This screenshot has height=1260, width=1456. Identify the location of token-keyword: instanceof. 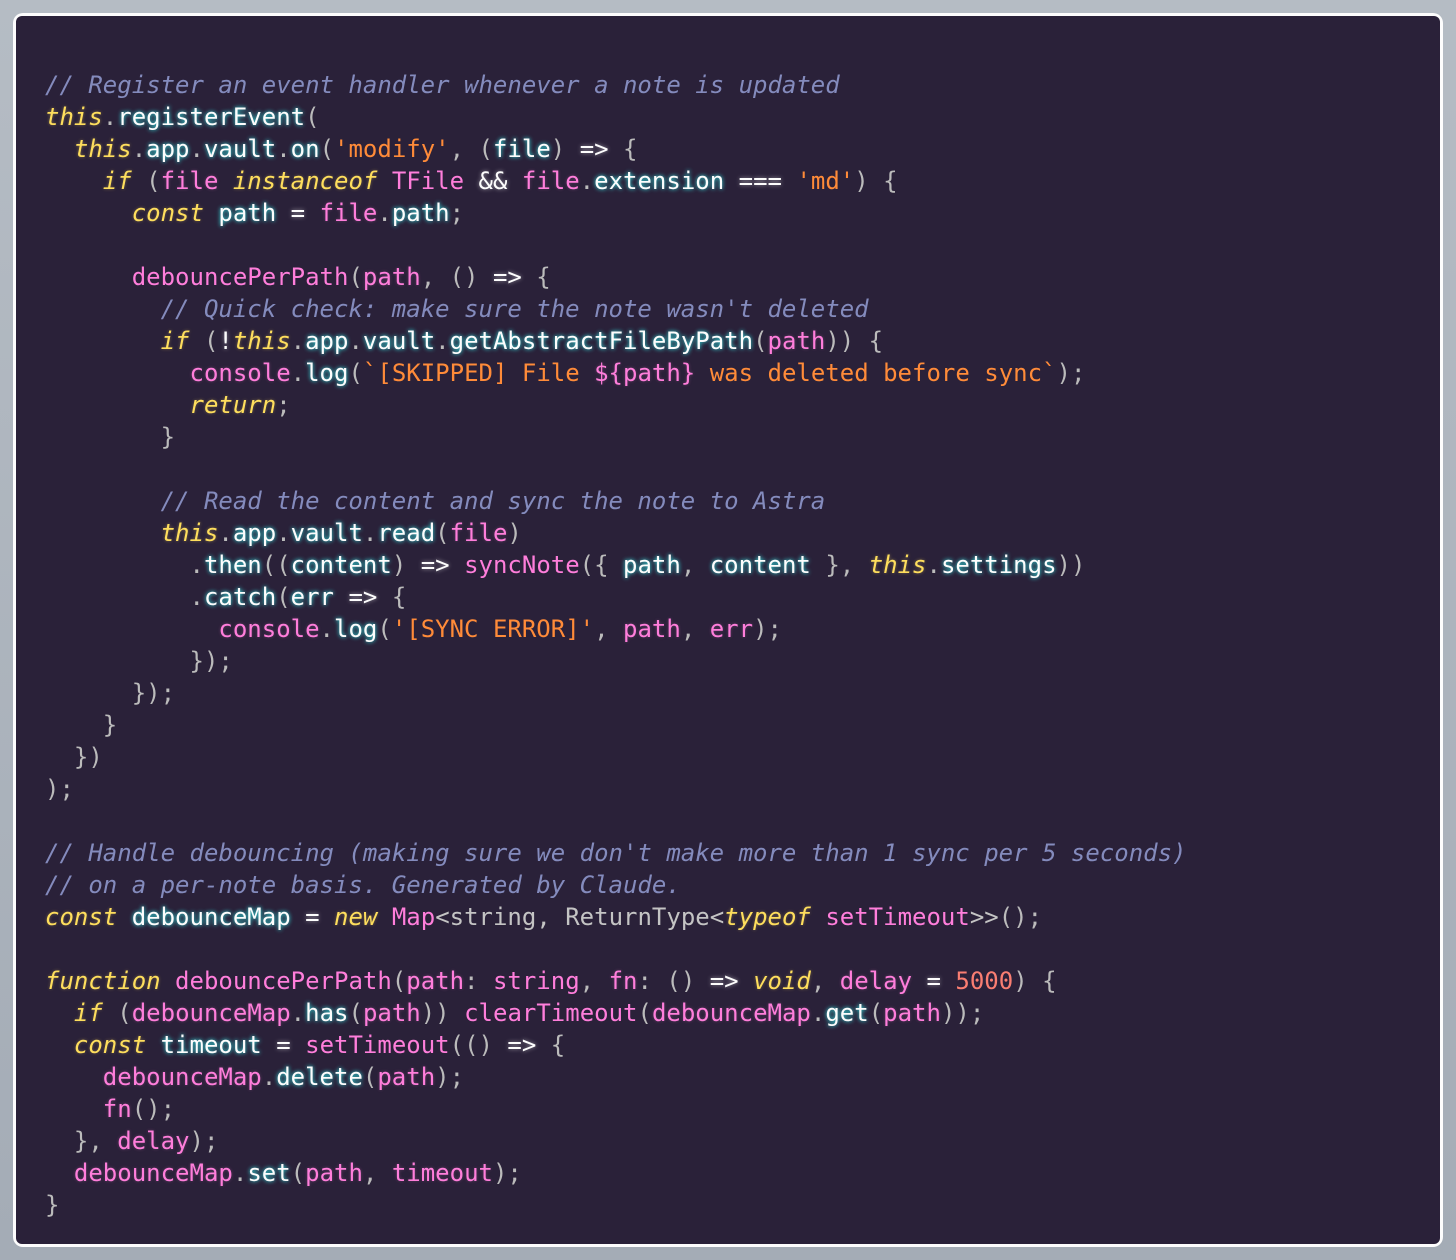
(305, 181).